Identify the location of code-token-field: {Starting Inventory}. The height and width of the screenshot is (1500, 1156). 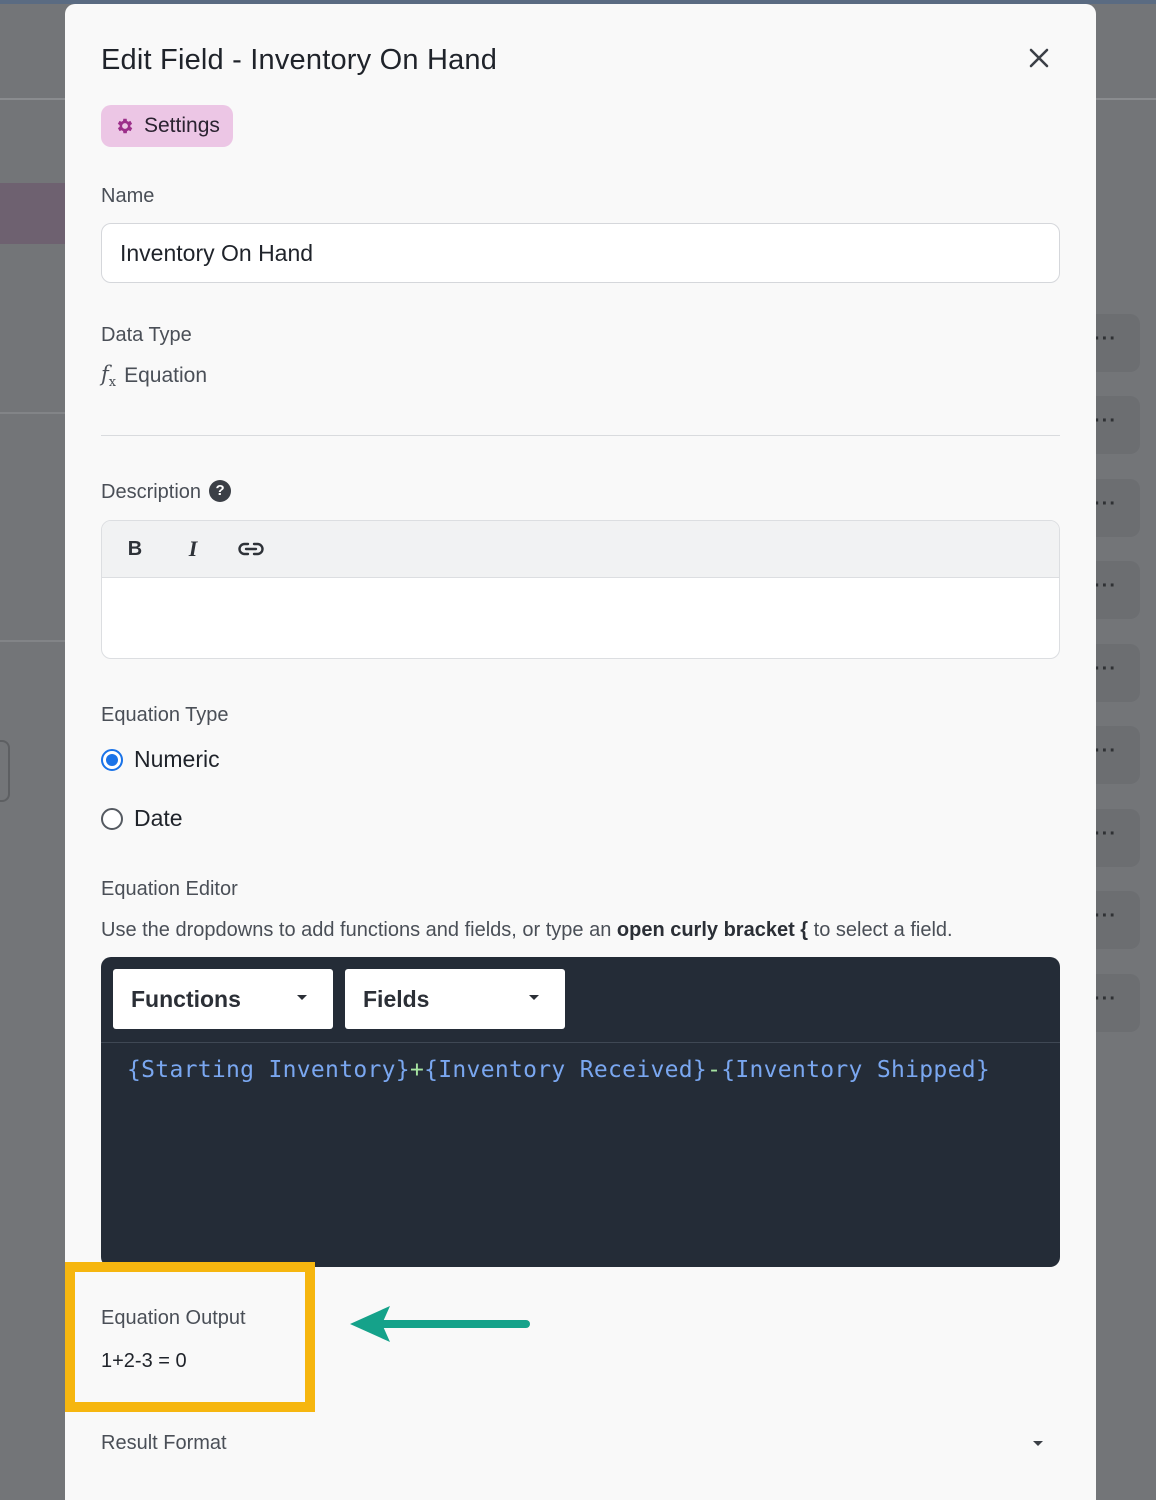
(268, 1070).